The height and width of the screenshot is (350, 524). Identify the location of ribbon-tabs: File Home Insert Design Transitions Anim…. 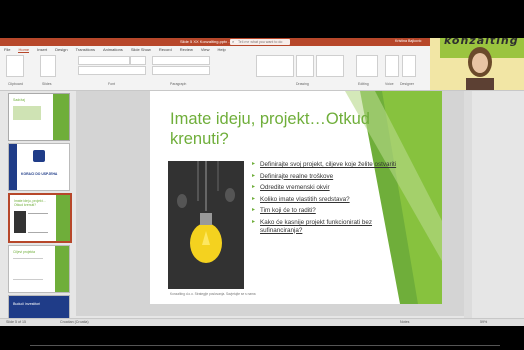
(115, 50).